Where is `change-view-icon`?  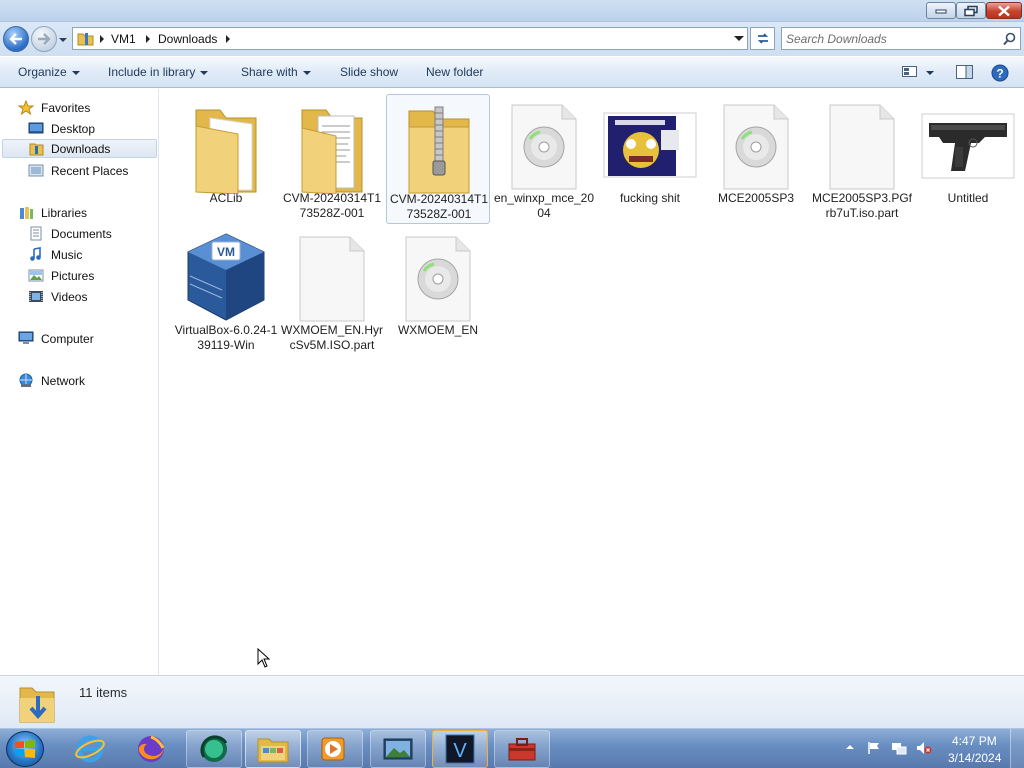 change-view-icon is located at coordinates (910, 72).